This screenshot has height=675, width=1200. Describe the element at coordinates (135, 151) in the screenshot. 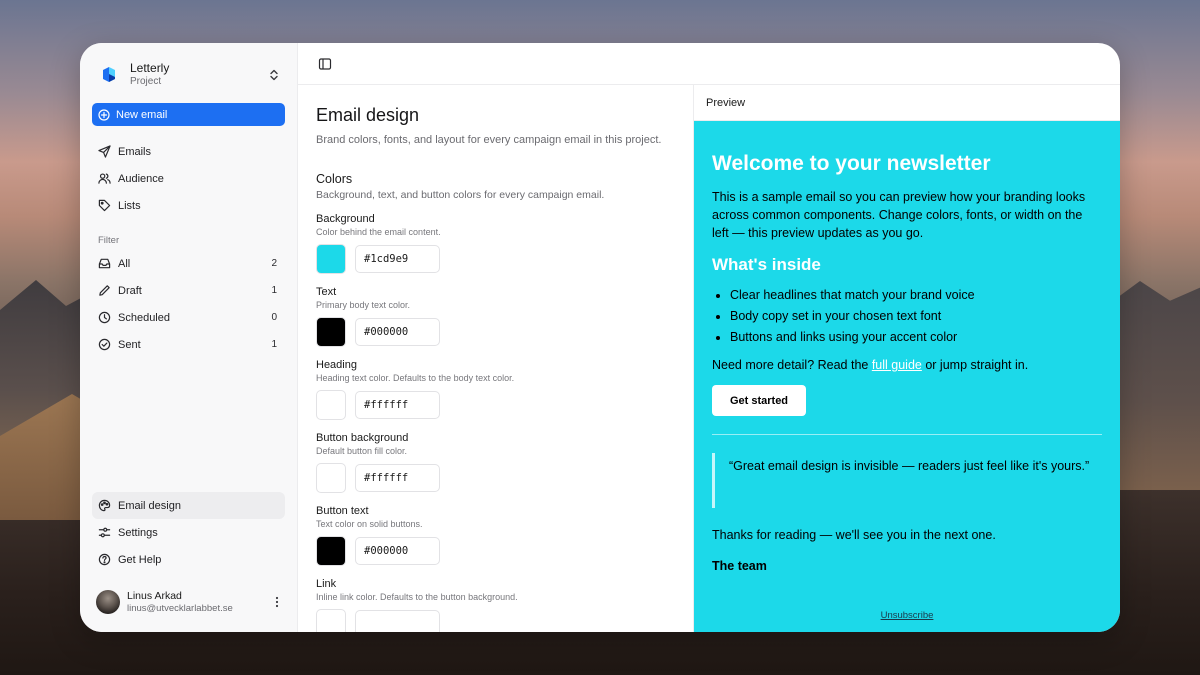

I see `sidebar-item-label: Emails` at that location.